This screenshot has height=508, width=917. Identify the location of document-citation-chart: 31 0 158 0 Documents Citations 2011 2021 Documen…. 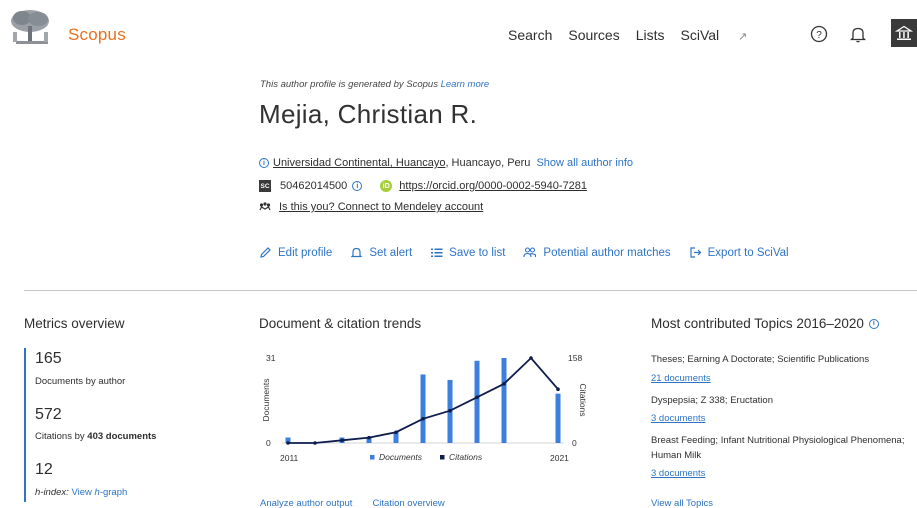
(428, 409).